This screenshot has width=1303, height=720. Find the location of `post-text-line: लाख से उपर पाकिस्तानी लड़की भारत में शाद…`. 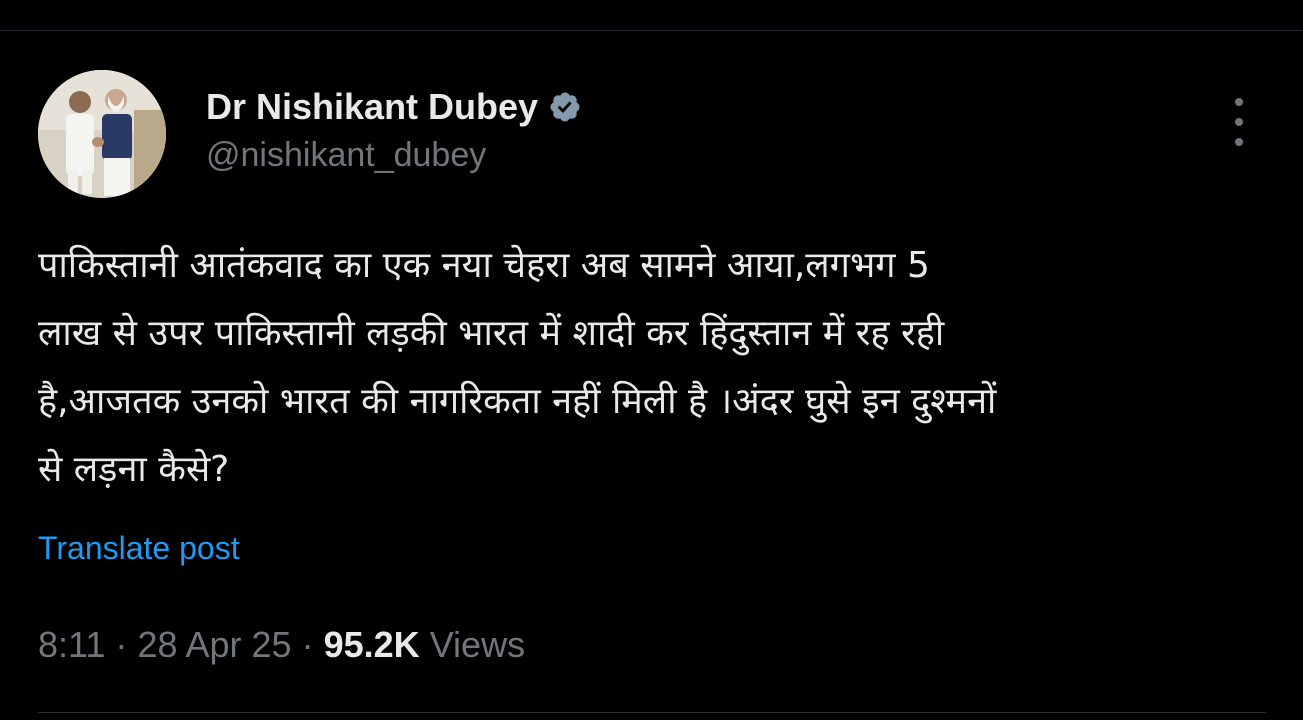

post-text-line: लाख से उपर पाकिस्तानी लड़की भारत में शाद… is located at coordinates (491, 333).